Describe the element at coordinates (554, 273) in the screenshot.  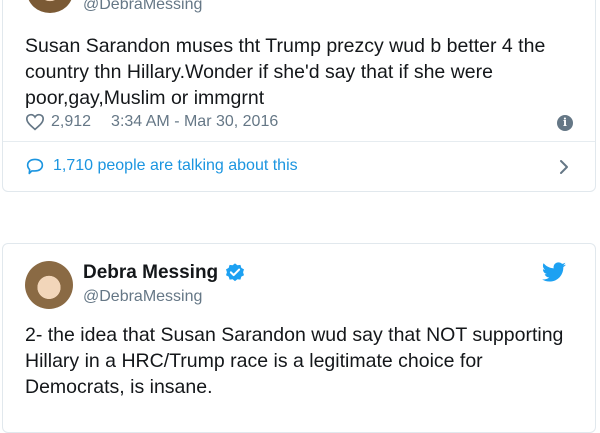
I see `twitter-bird-icon` at that location.